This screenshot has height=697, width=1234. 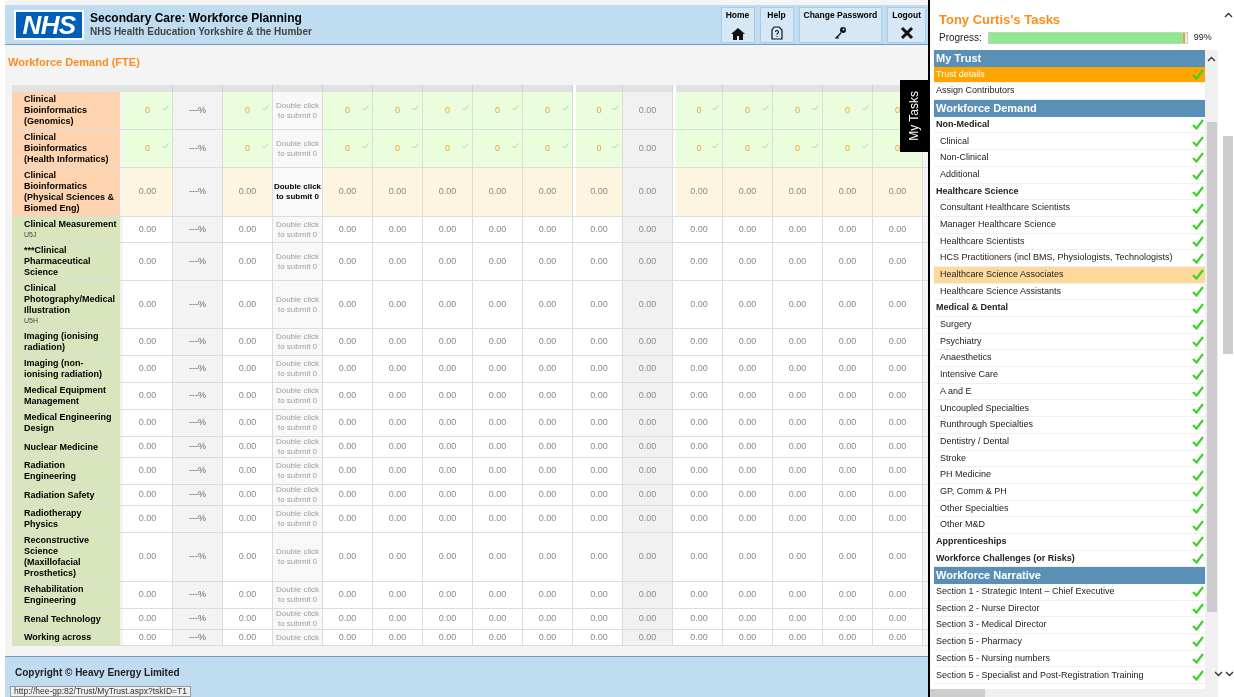 I want to click on submit-cell: Double click to submit 0, so click(x=298, y=192).